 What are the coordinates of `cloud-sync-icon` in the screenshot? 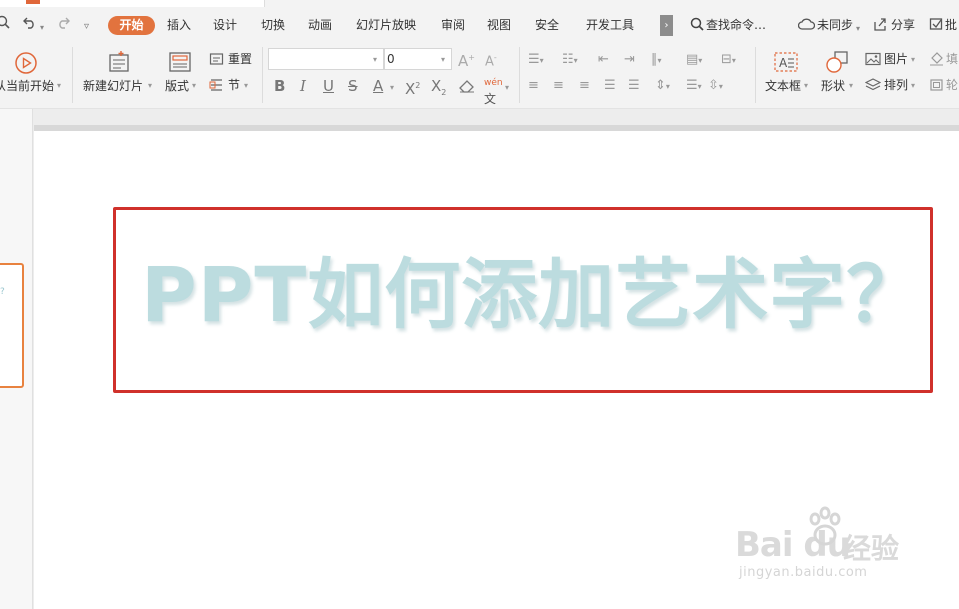 It's located at (806, 26).